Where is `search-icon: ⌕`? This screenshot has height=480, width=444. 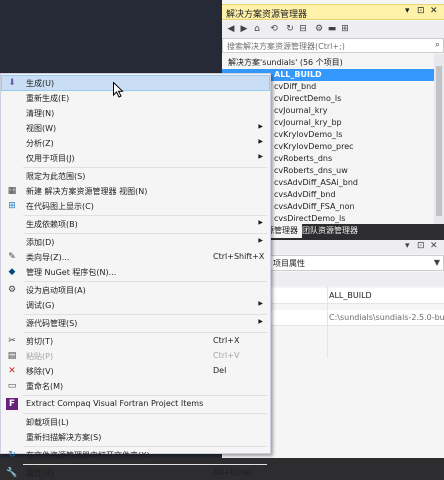 search-icon: ⌕ is located at coordinates (437, 45).